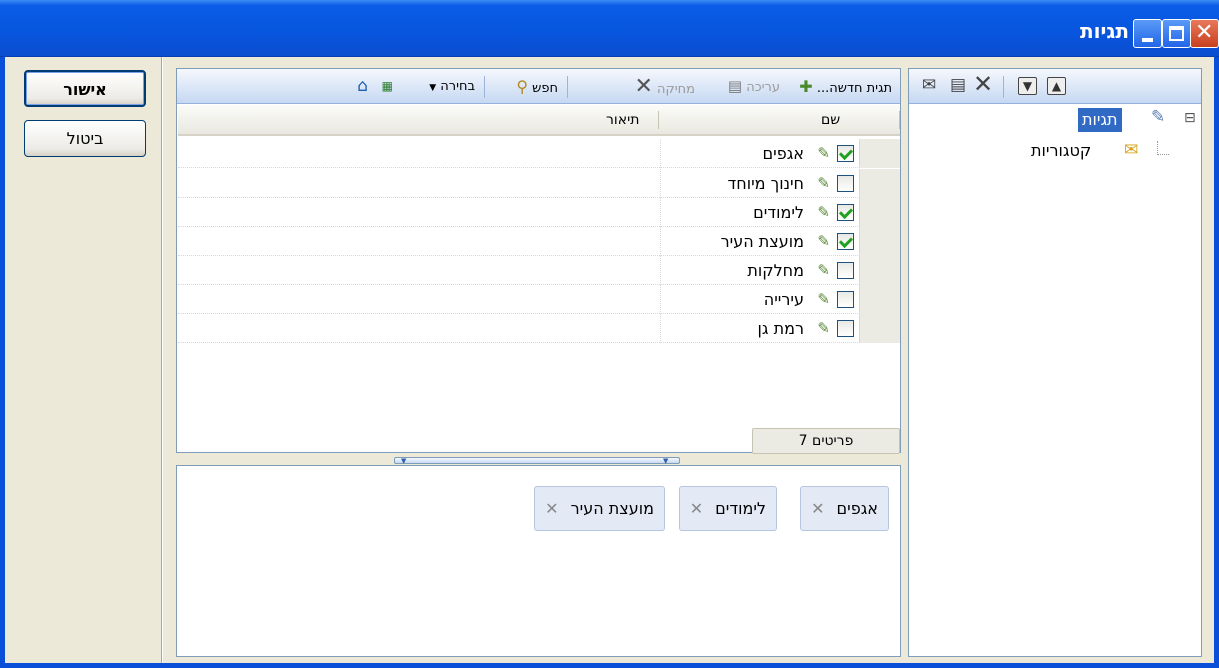 The width and height of the screenshot is (1219, 668). I want to click on tree-item-categories: קטגוריות, so click(1061, 150).